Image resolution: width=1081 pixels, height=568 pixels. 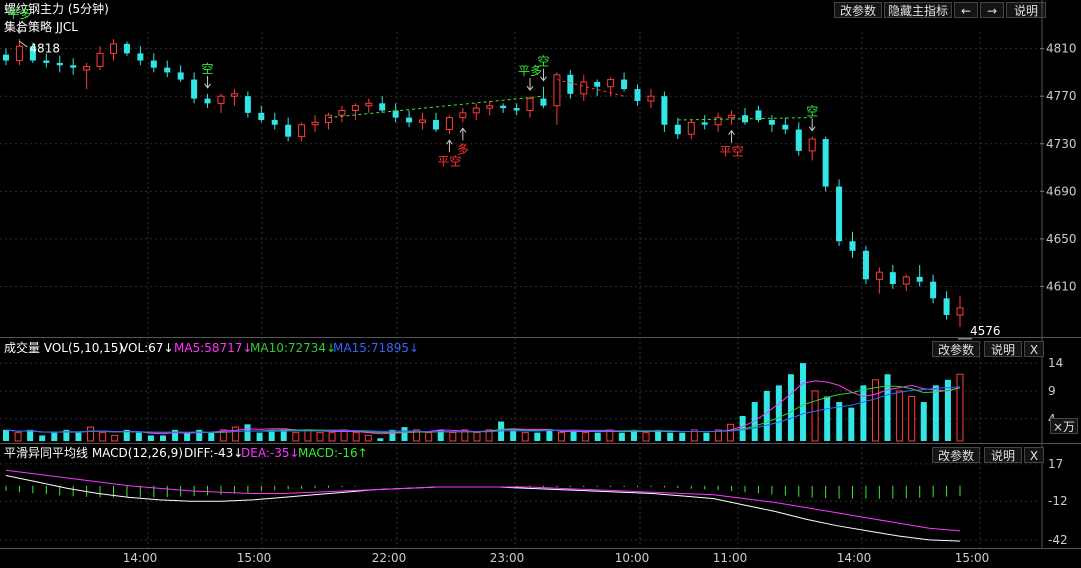 What do you see at coordinates (1061, 144) in the screenshot?
I see `price-tick-label: 4730` at bounding box center [1061, 144].